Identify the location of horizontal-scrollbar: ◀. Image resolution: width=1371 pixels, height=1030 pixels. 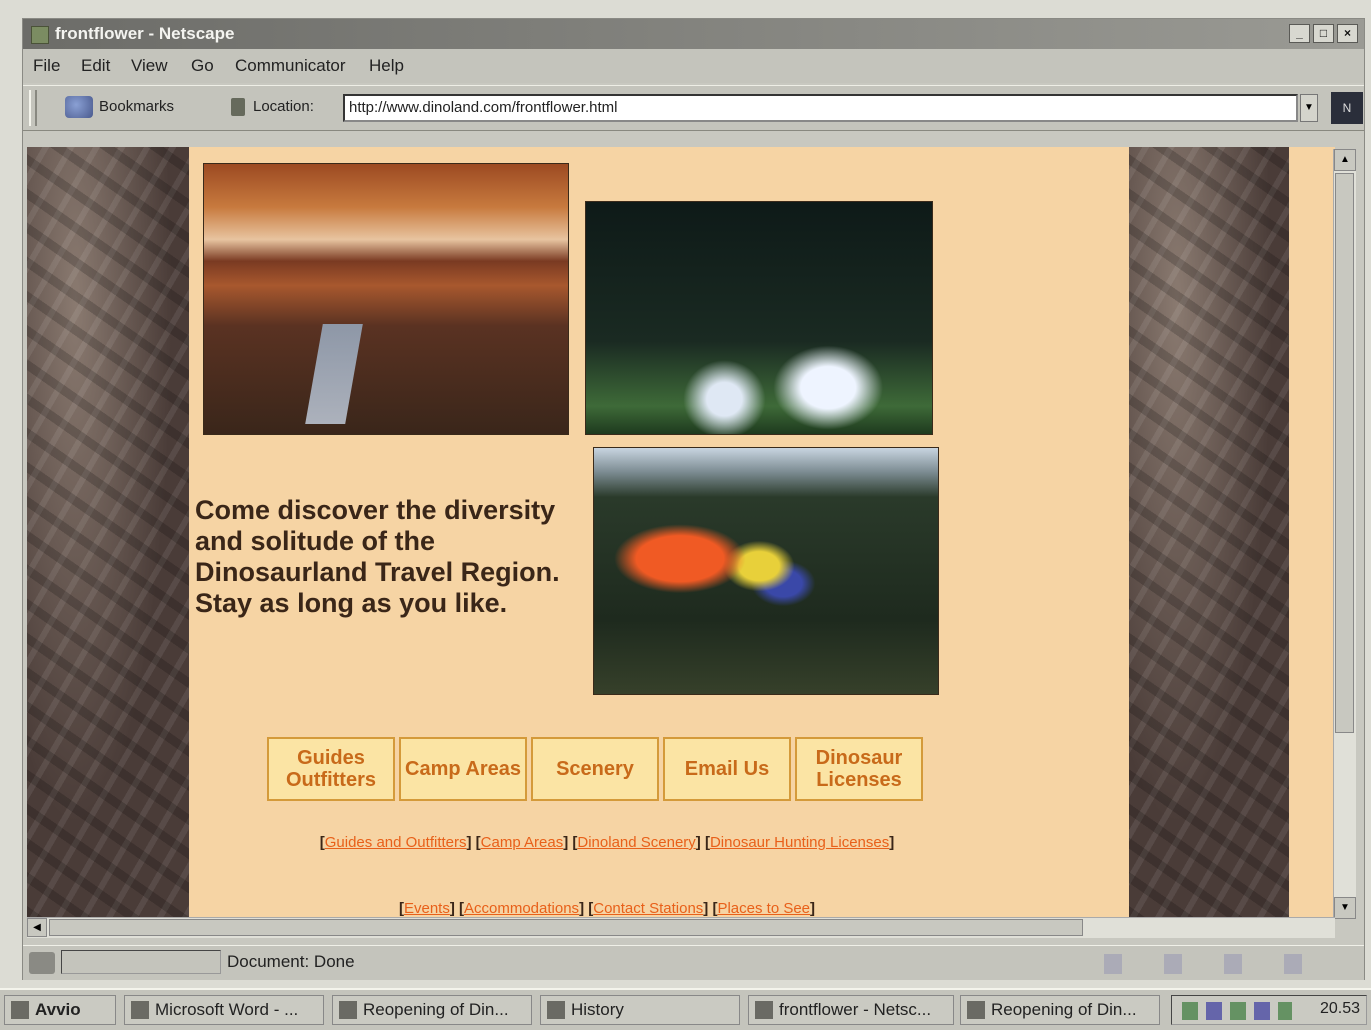
(681, 927).